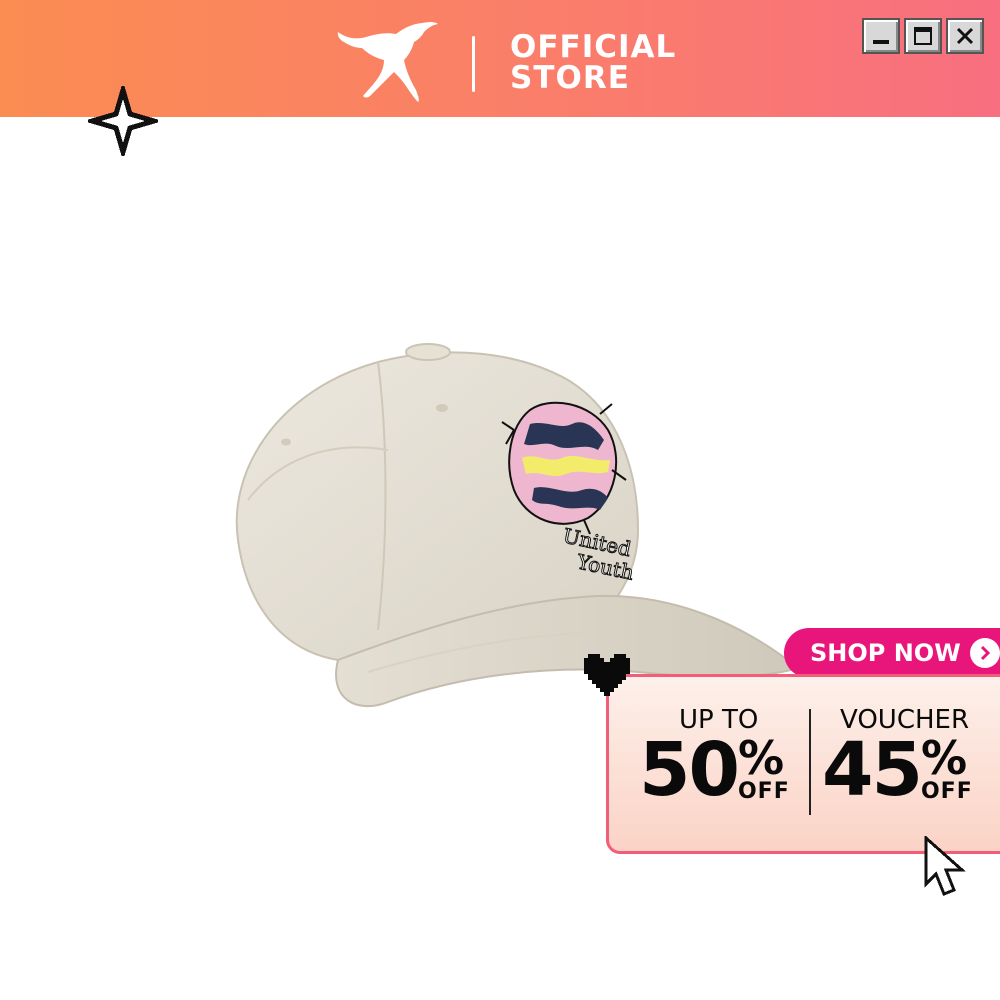  I want to click on maximize-button, so click(923, 36).